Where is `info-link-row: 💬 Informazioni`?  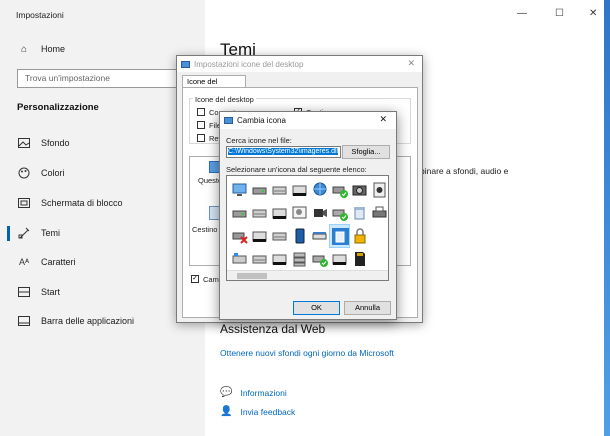
info-link-row: 💬 Informazioni is located at coordinates (253, 392).